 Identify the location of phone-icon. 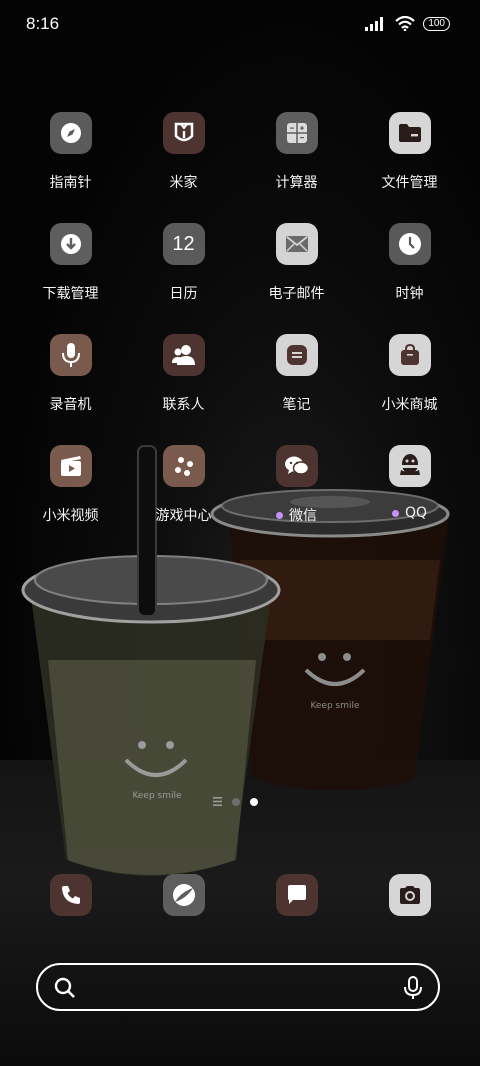
(70, 895).